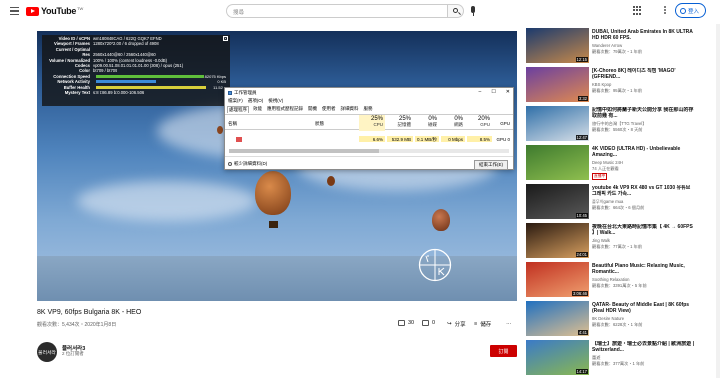 The width and height of the screenshot is (720, 378). What do you see at coordinates (150, 76) in the screenshot?
I see `connection-speed-graph` at bounding box center [150, 76].